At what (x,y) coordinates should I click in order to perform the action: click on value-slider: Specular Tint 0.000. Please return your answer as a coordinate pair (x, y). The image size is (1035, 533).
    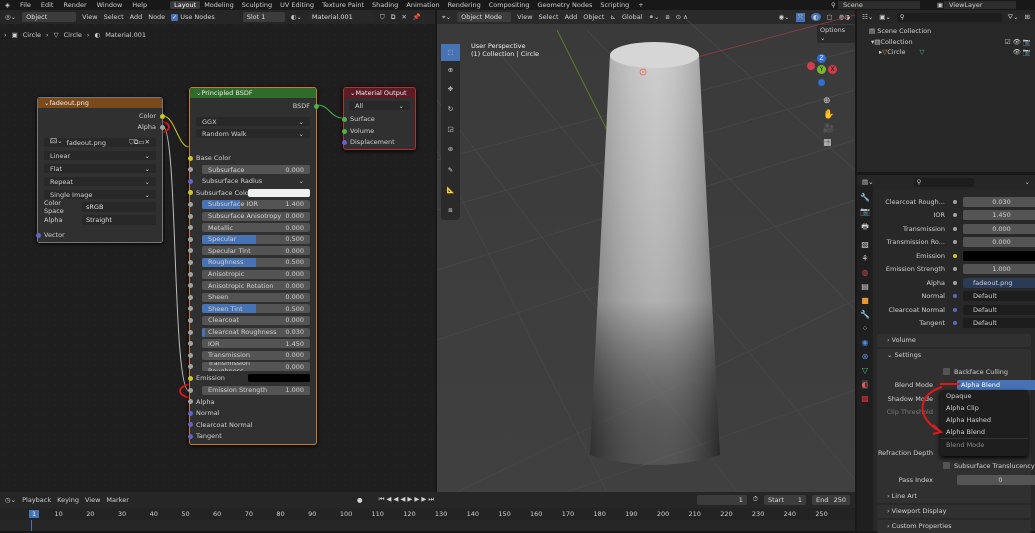
    Looking at the image, I should click on (256, 251).